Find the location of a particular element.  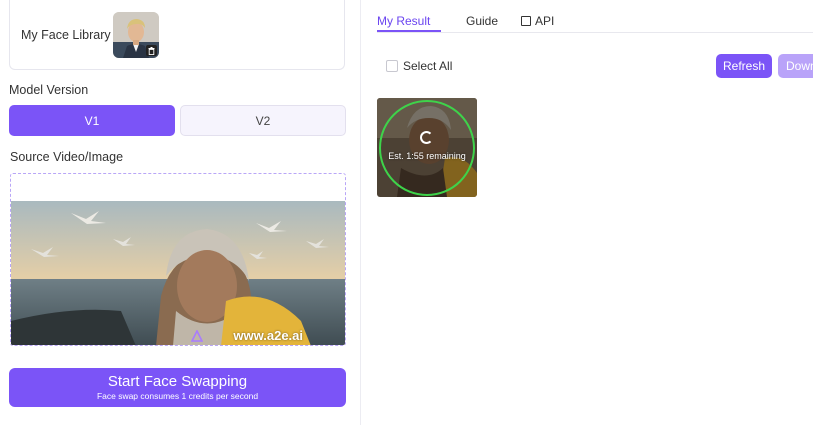

progress-ring is located at coordinates (427, 148).